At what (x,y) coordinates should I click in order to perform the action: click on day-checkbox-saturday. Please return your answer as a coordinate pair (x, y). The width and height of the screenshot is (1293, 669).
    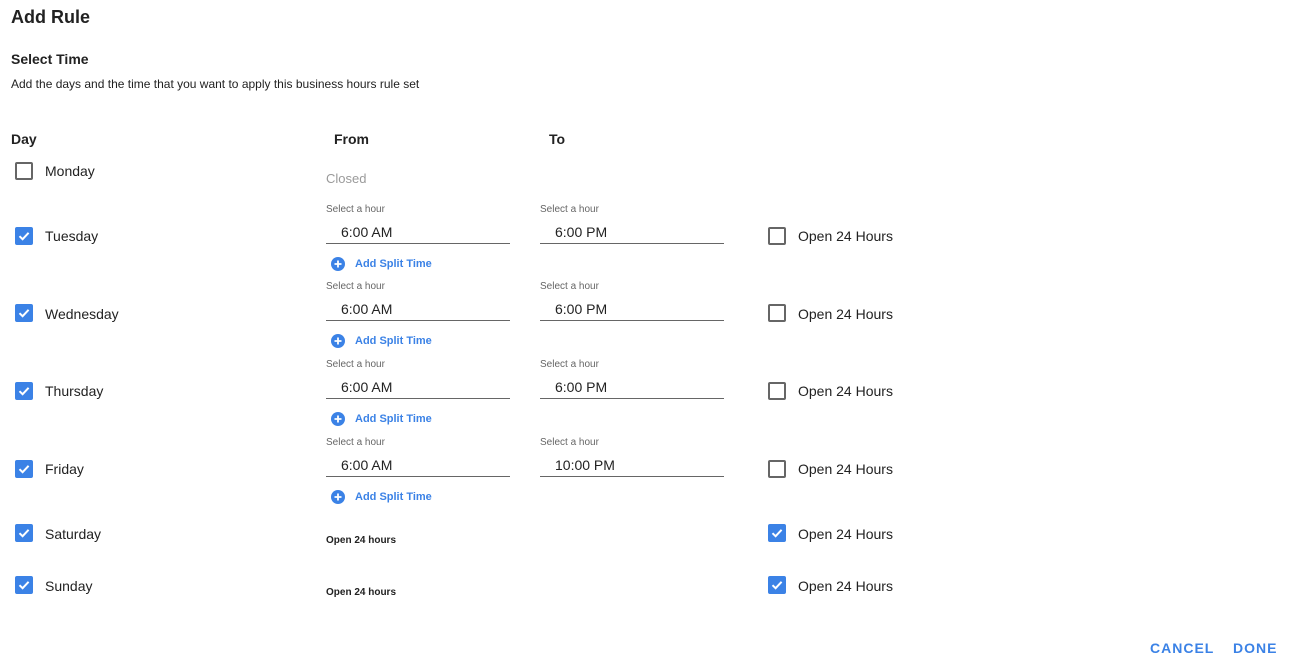
    Looking at the image, I should click on (24, 533).